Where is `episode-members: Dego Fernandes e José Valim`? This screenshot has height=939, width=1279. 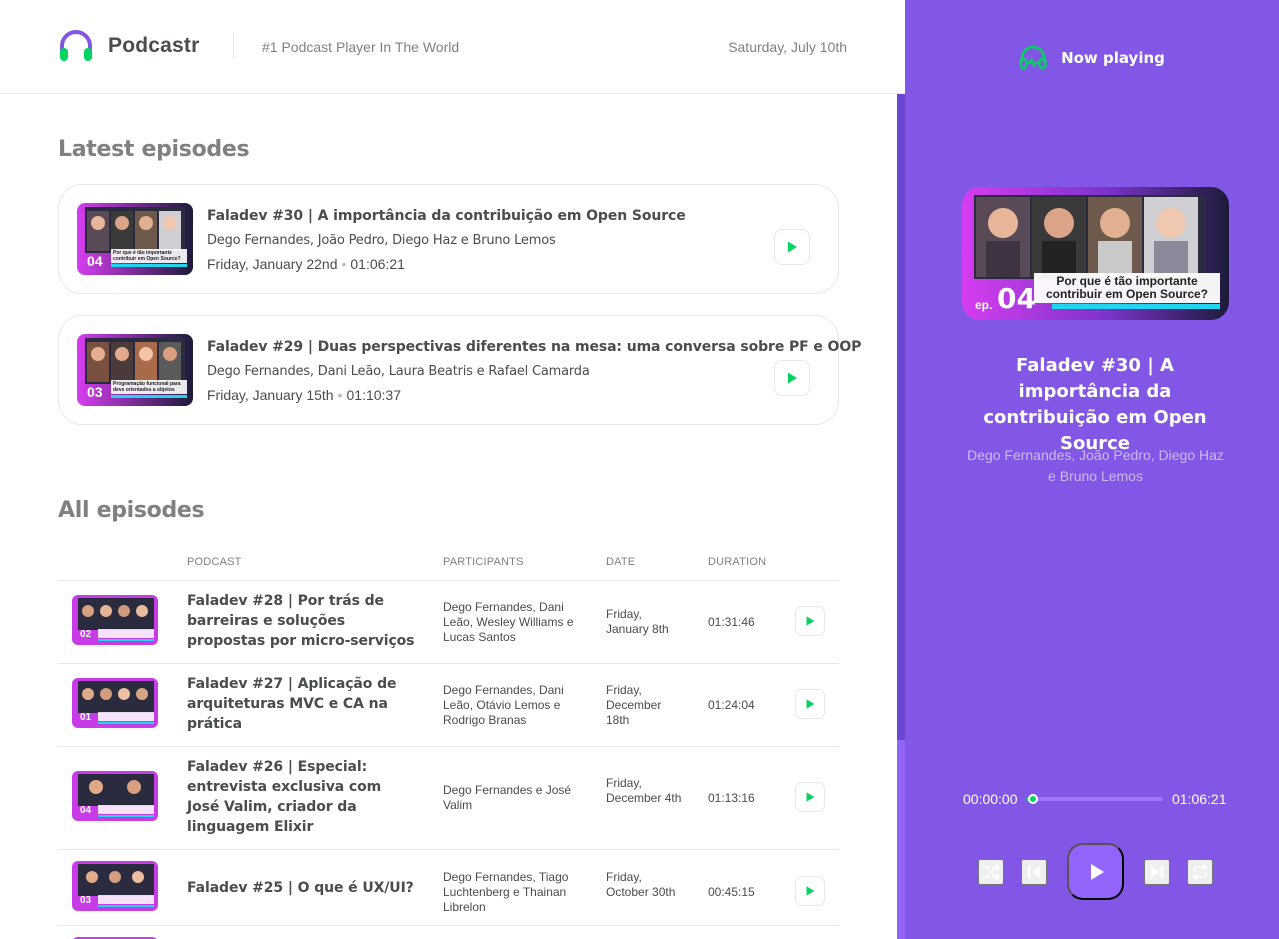
episode-members: Dego Fernandes e José Valim is located at coordinates (507, 797).